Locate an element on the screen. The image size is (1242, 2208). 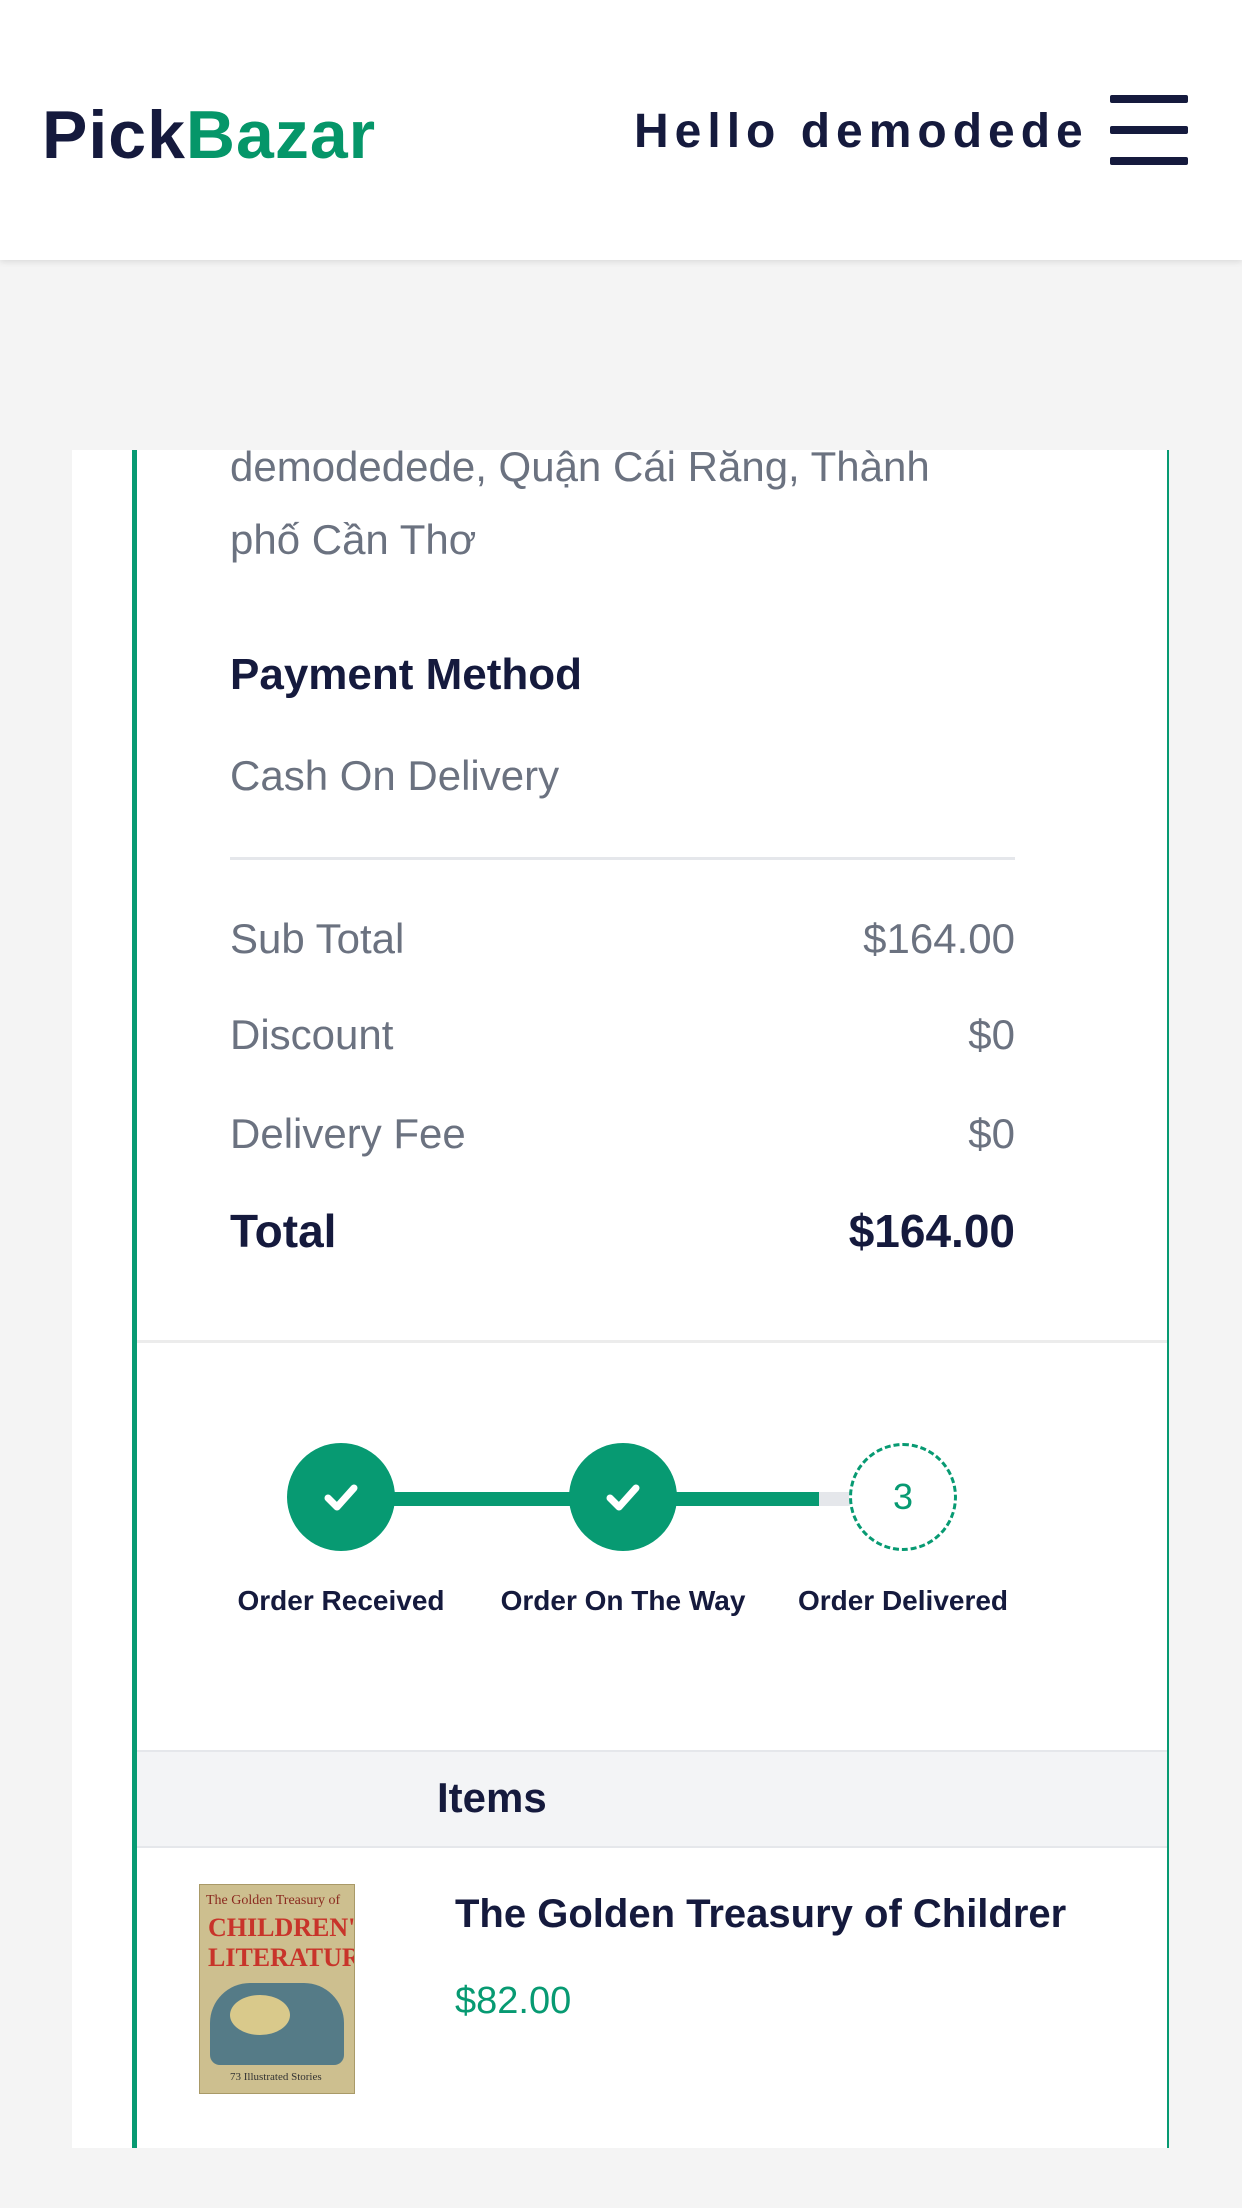
step-order-received is located at coordinates (341, 1497).